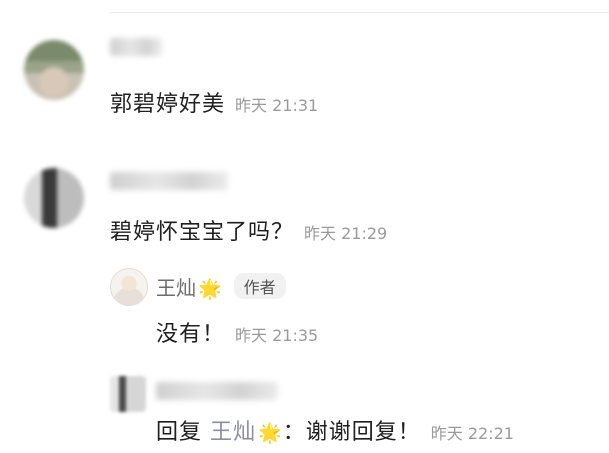  Describe the element at coordinates (346, 233) in the screenshot. I see `comment-time: 昨天 21:29` at that location.